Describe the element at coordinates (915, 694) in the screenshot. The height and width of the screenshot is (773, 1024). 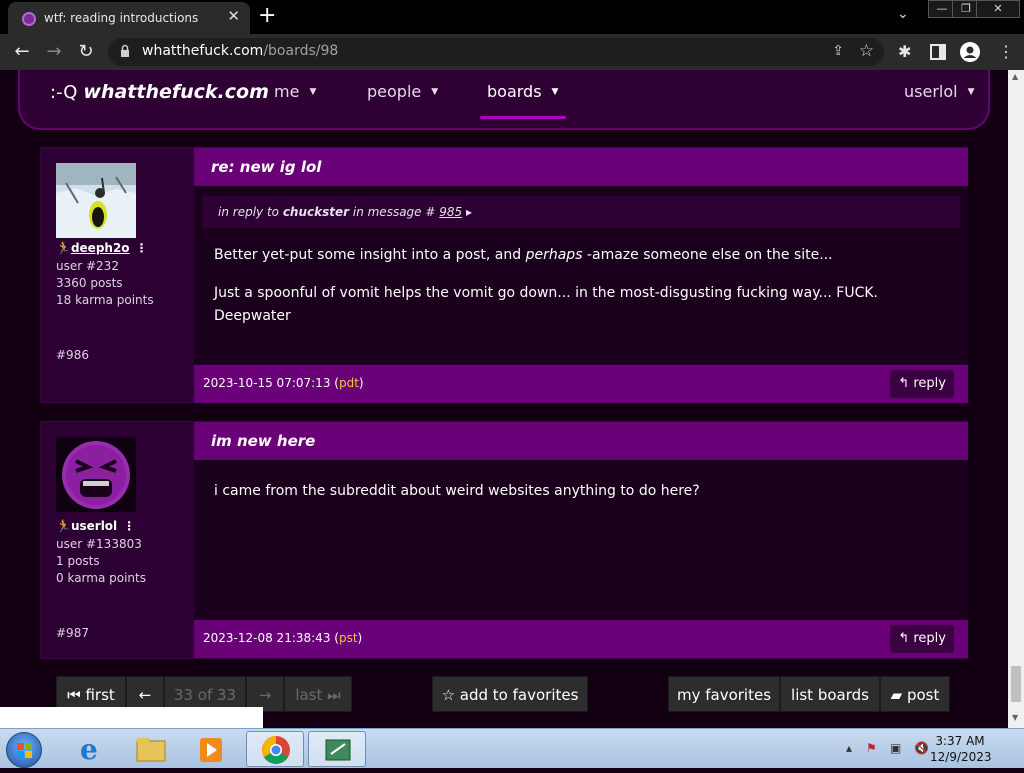
I see `new-post-button: ▰ post` at that location.